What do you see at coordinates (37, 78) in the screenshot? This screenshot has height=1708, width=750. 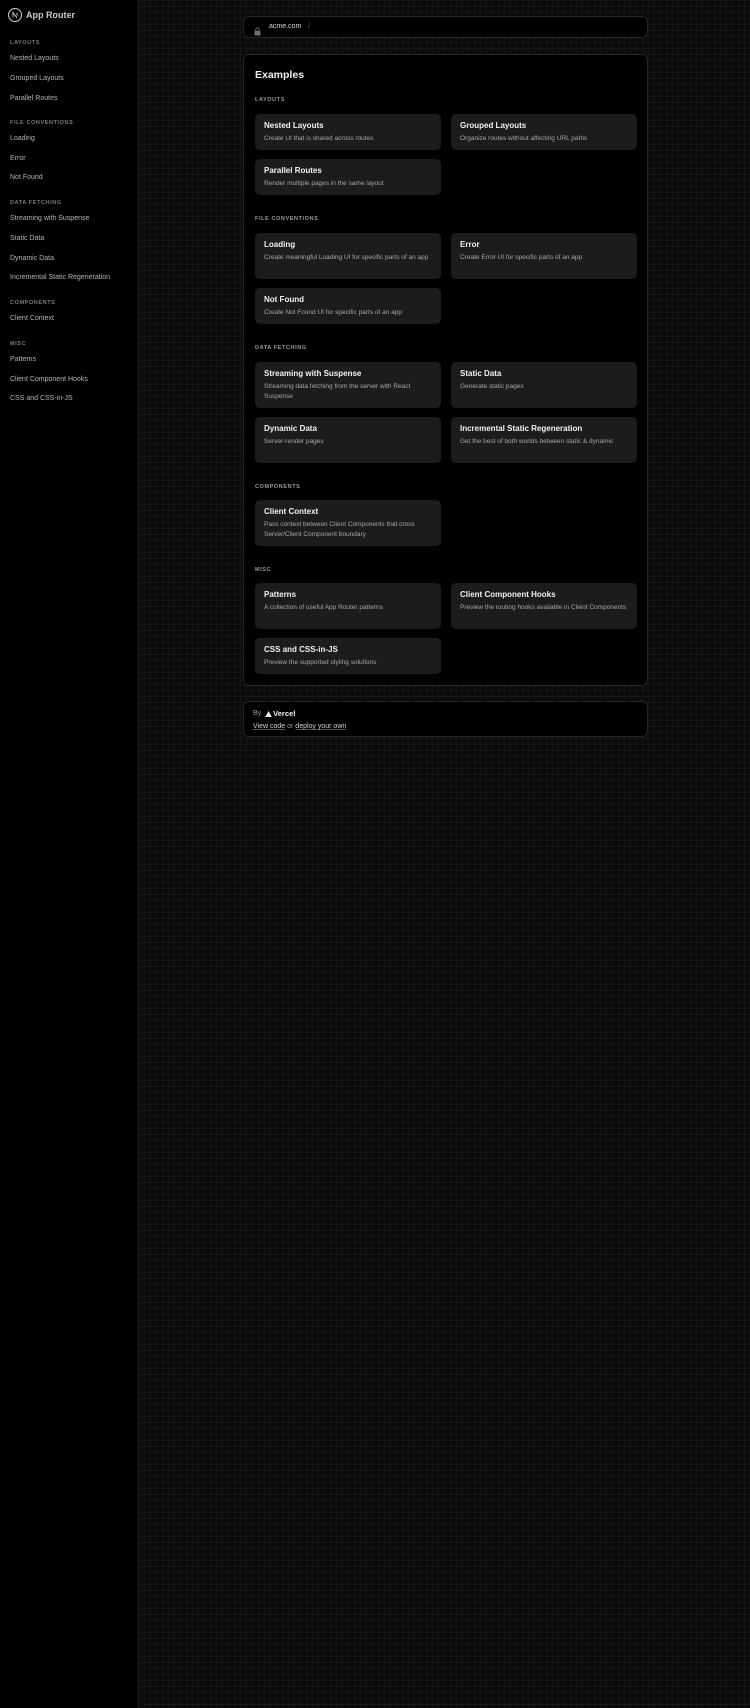 I see `sidebar-item-grouped-layouts: Grouped Layouts` at bounding box center [37, 78].